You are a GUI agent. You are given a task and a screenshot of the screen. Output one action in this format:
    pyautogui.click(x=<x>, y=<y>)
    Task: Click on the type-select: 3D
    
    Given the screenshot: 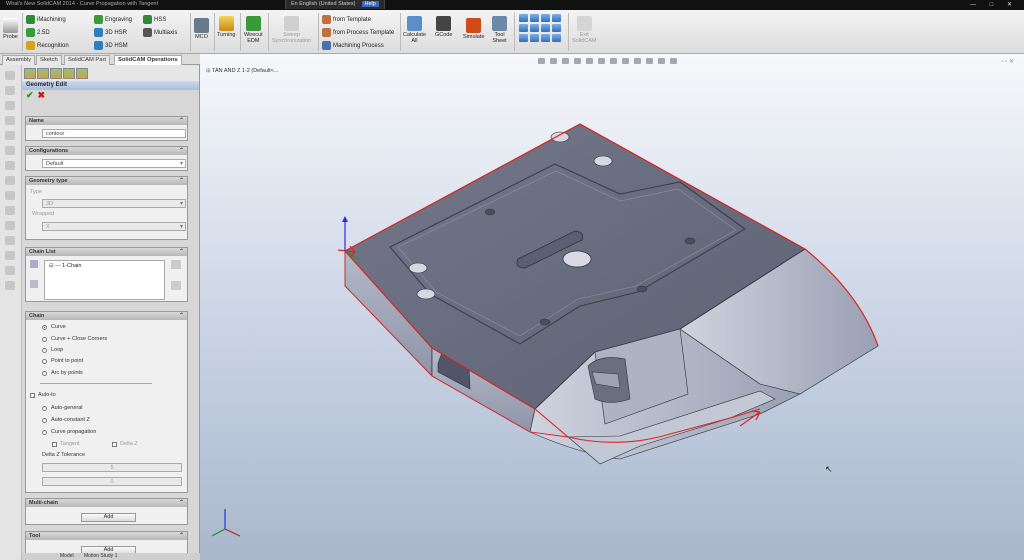 What is the action you would take?
    pyautogui.click(x=114, y=203)
    